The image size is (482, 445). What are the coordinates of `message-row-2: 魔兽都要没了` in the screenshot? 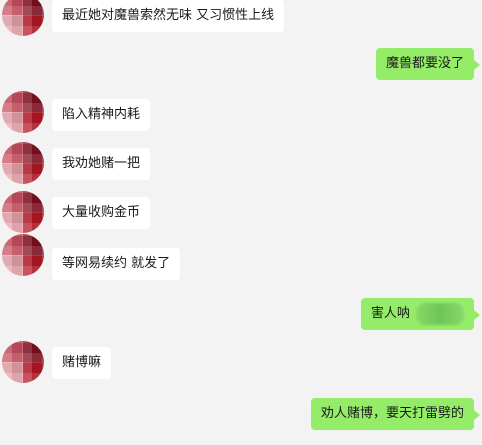 It's located at (241, 68).